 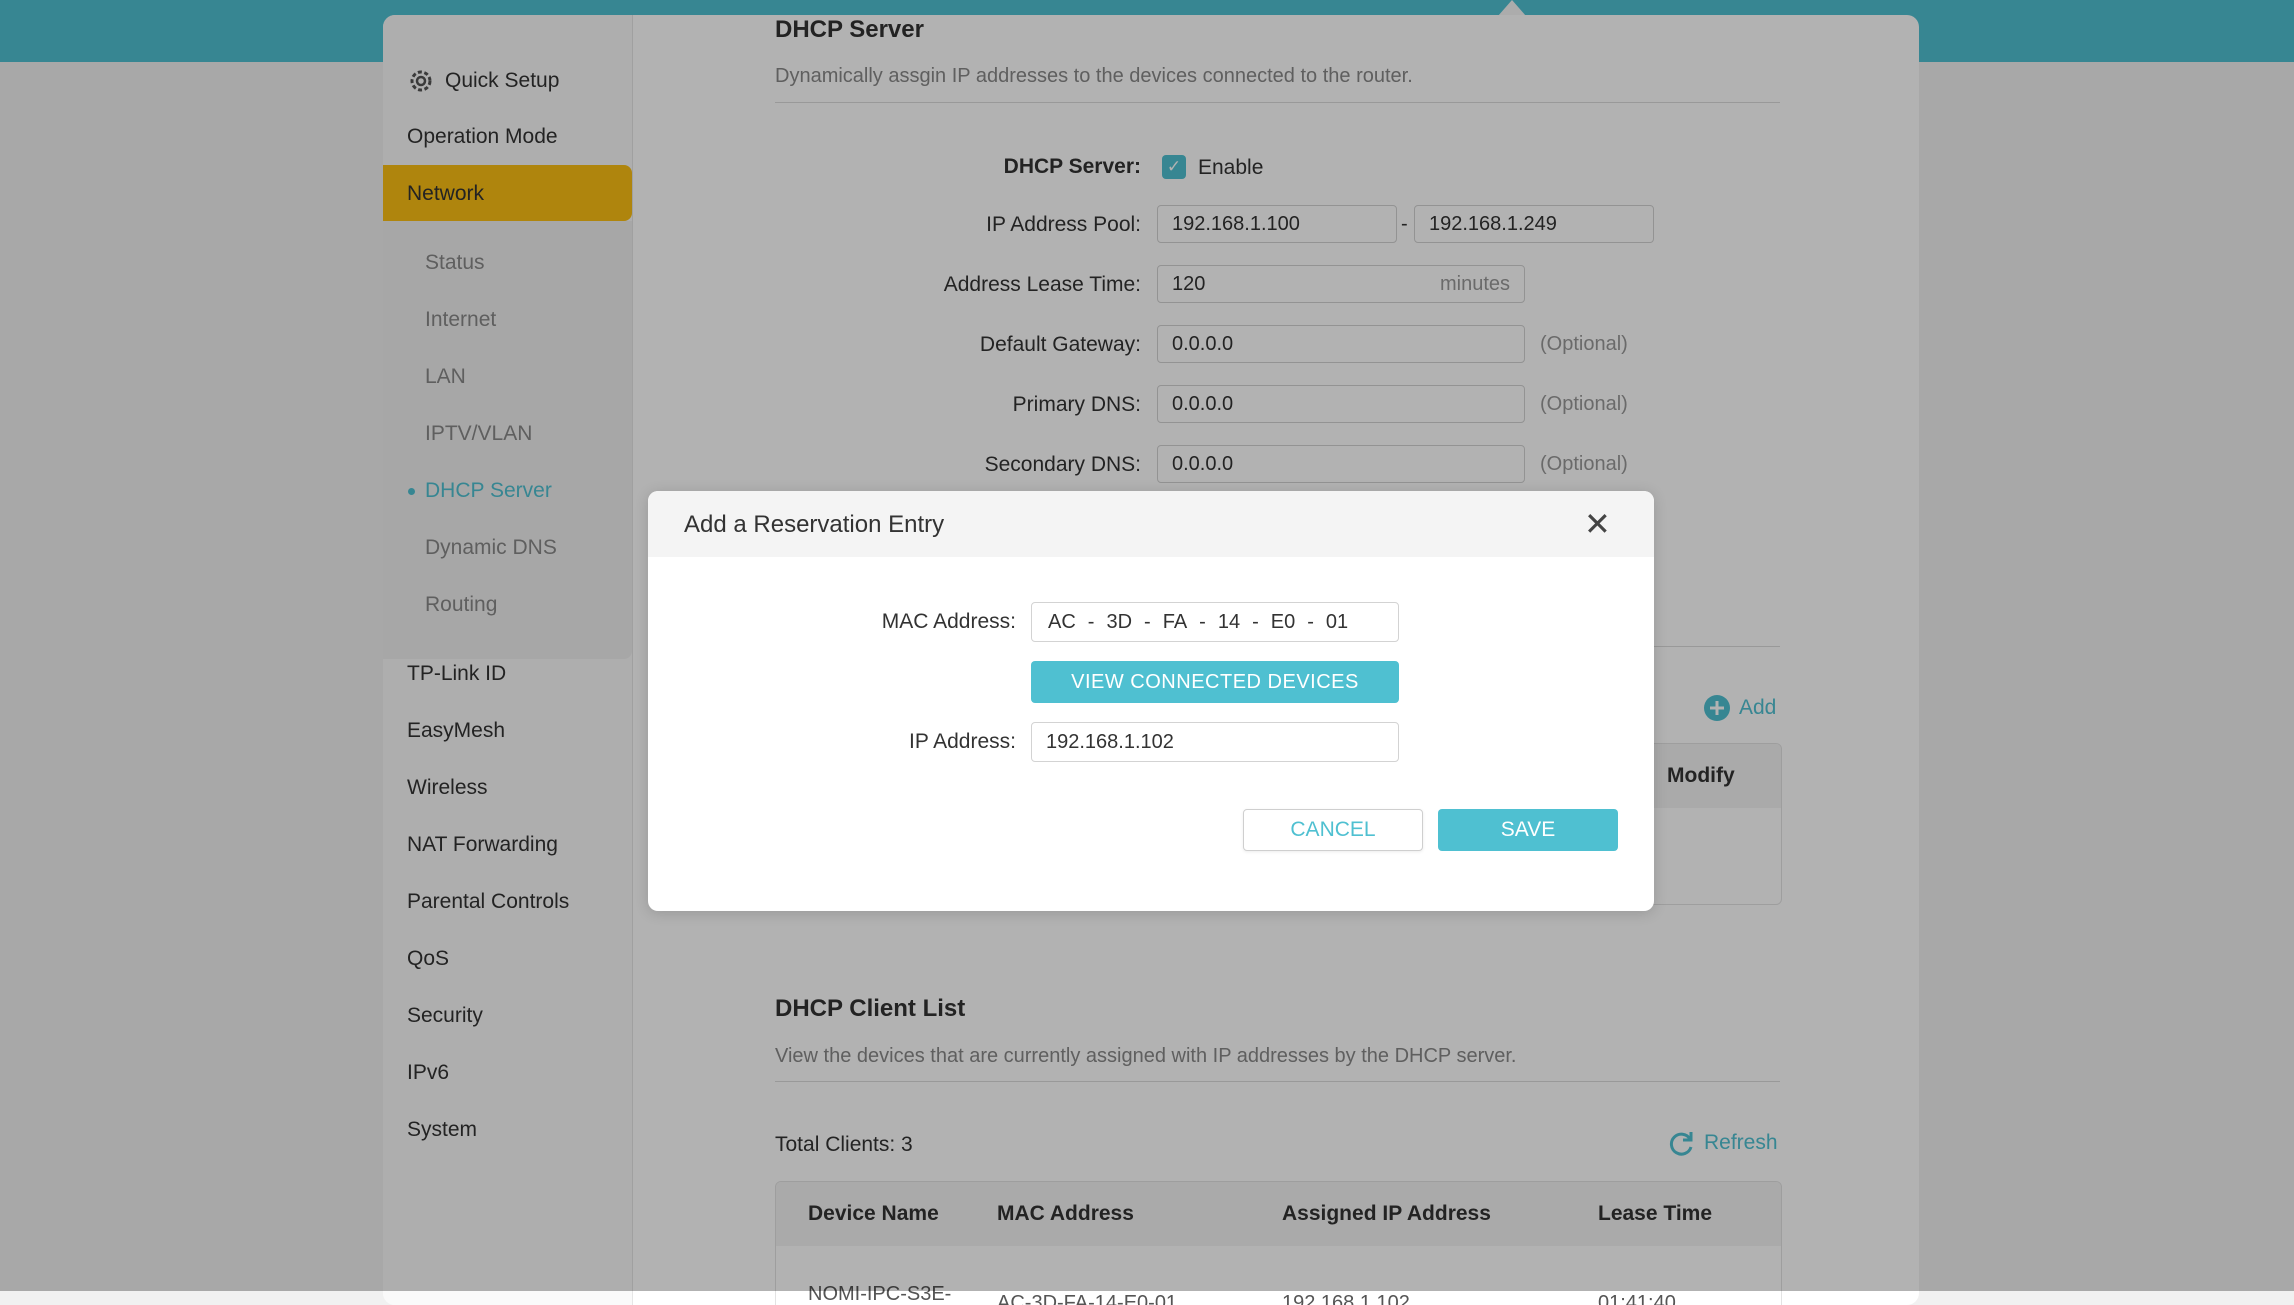 I want to click on mac-address-field: AC - 3D - FA - 14- E0- 01, so click(x=1215, y=622).